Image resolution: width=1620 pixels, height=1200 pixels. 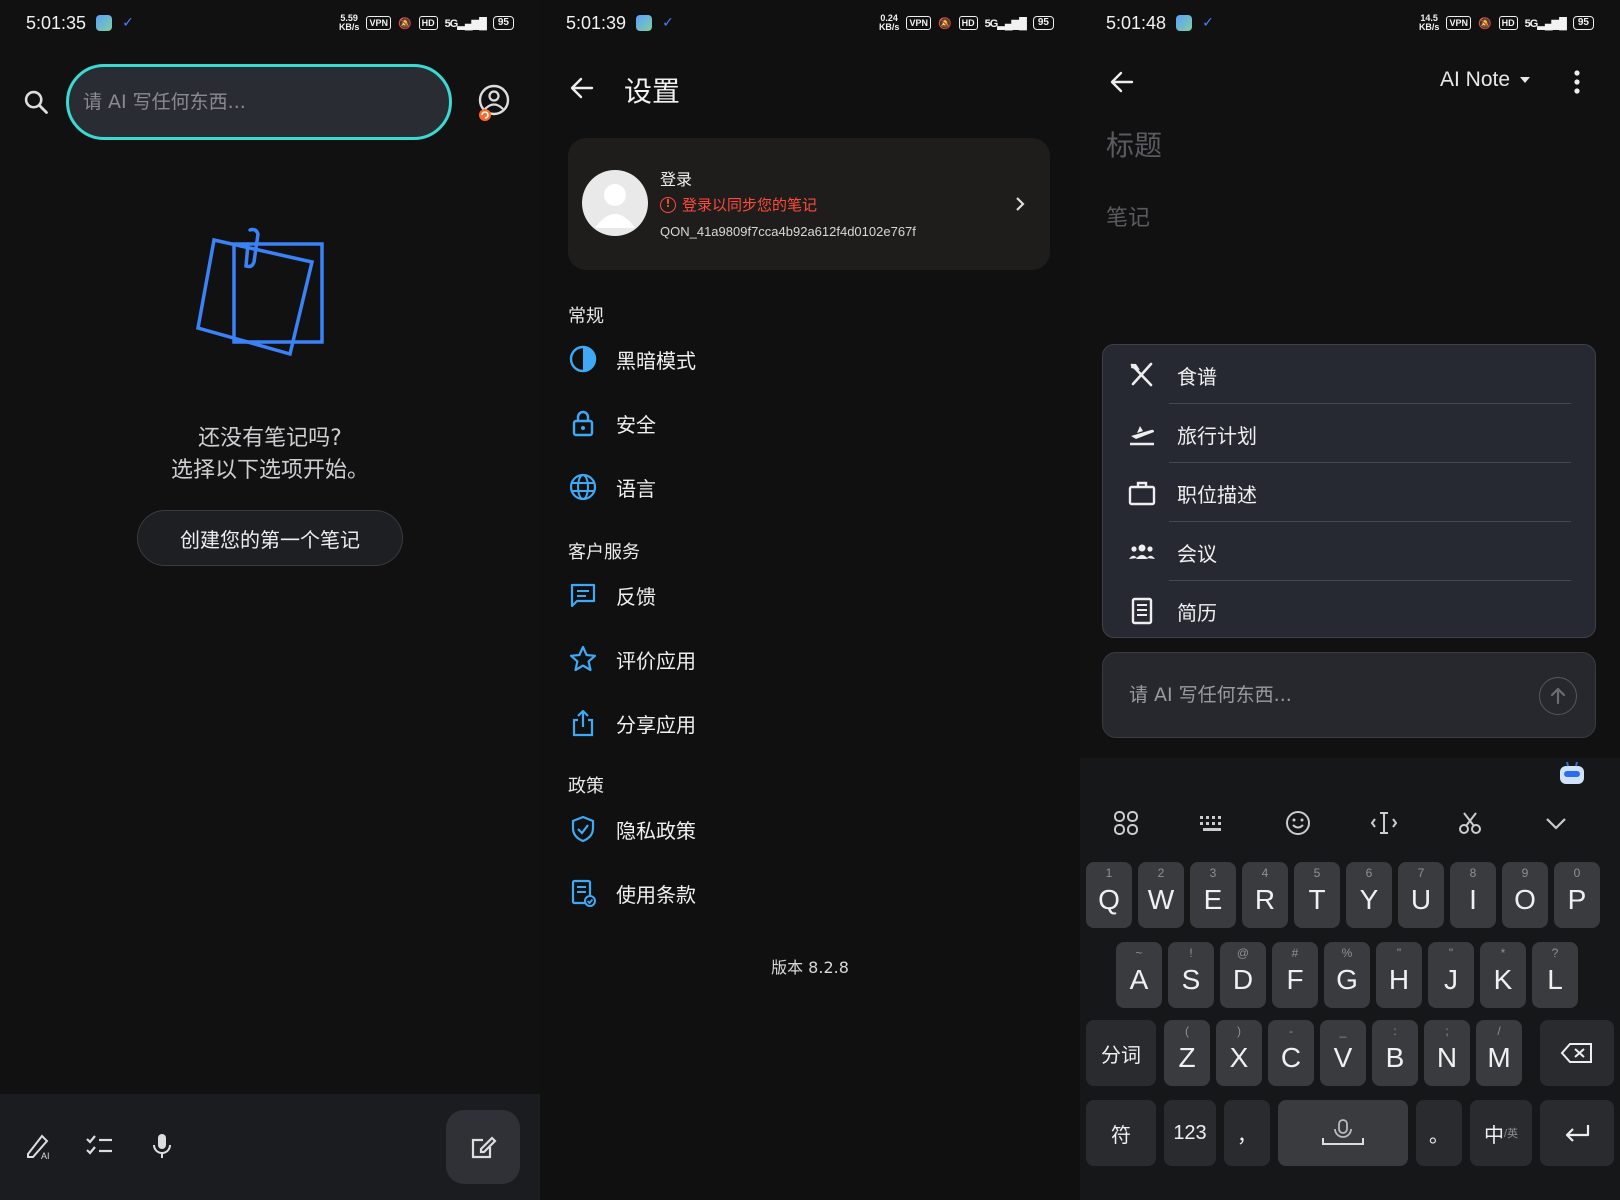 What do you see at coordinates (1525, 895) in the screenshot?
I see `key-o: 9O` at bounding box center [1525, 895].